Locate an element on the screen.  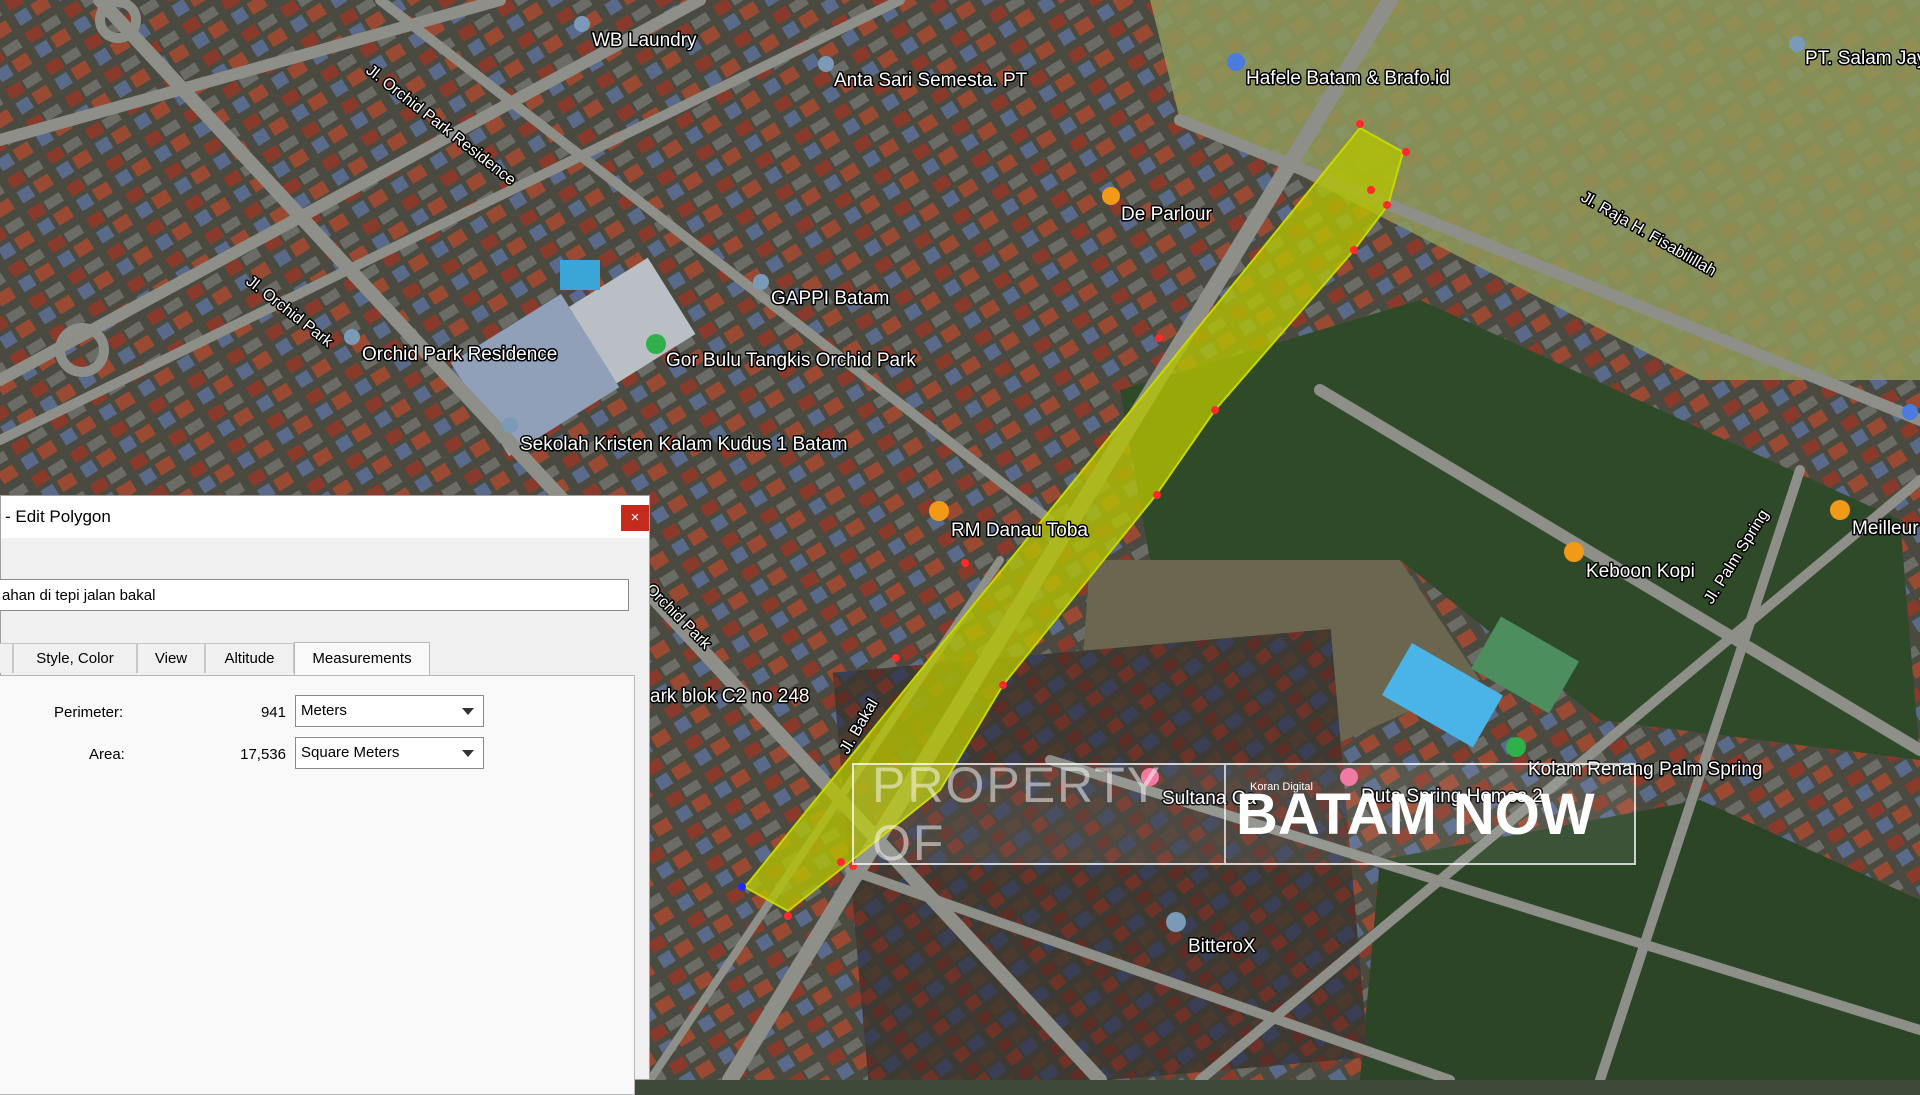
watermark: PROPERTY OF BATAM NOW is located at coordinates (1244, 814).